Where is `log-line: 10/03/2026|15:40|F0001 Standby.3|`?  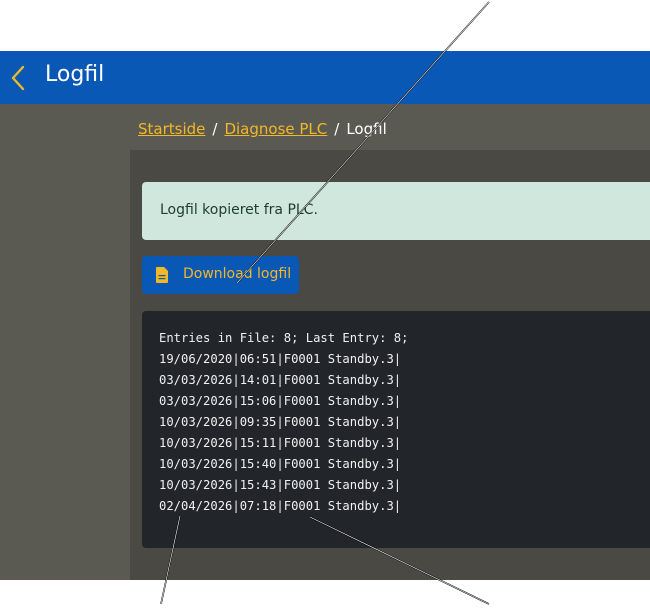 log-line: 10/03/2026|15:40|F0001 Standby.3| is located at coordinates (280, 464).